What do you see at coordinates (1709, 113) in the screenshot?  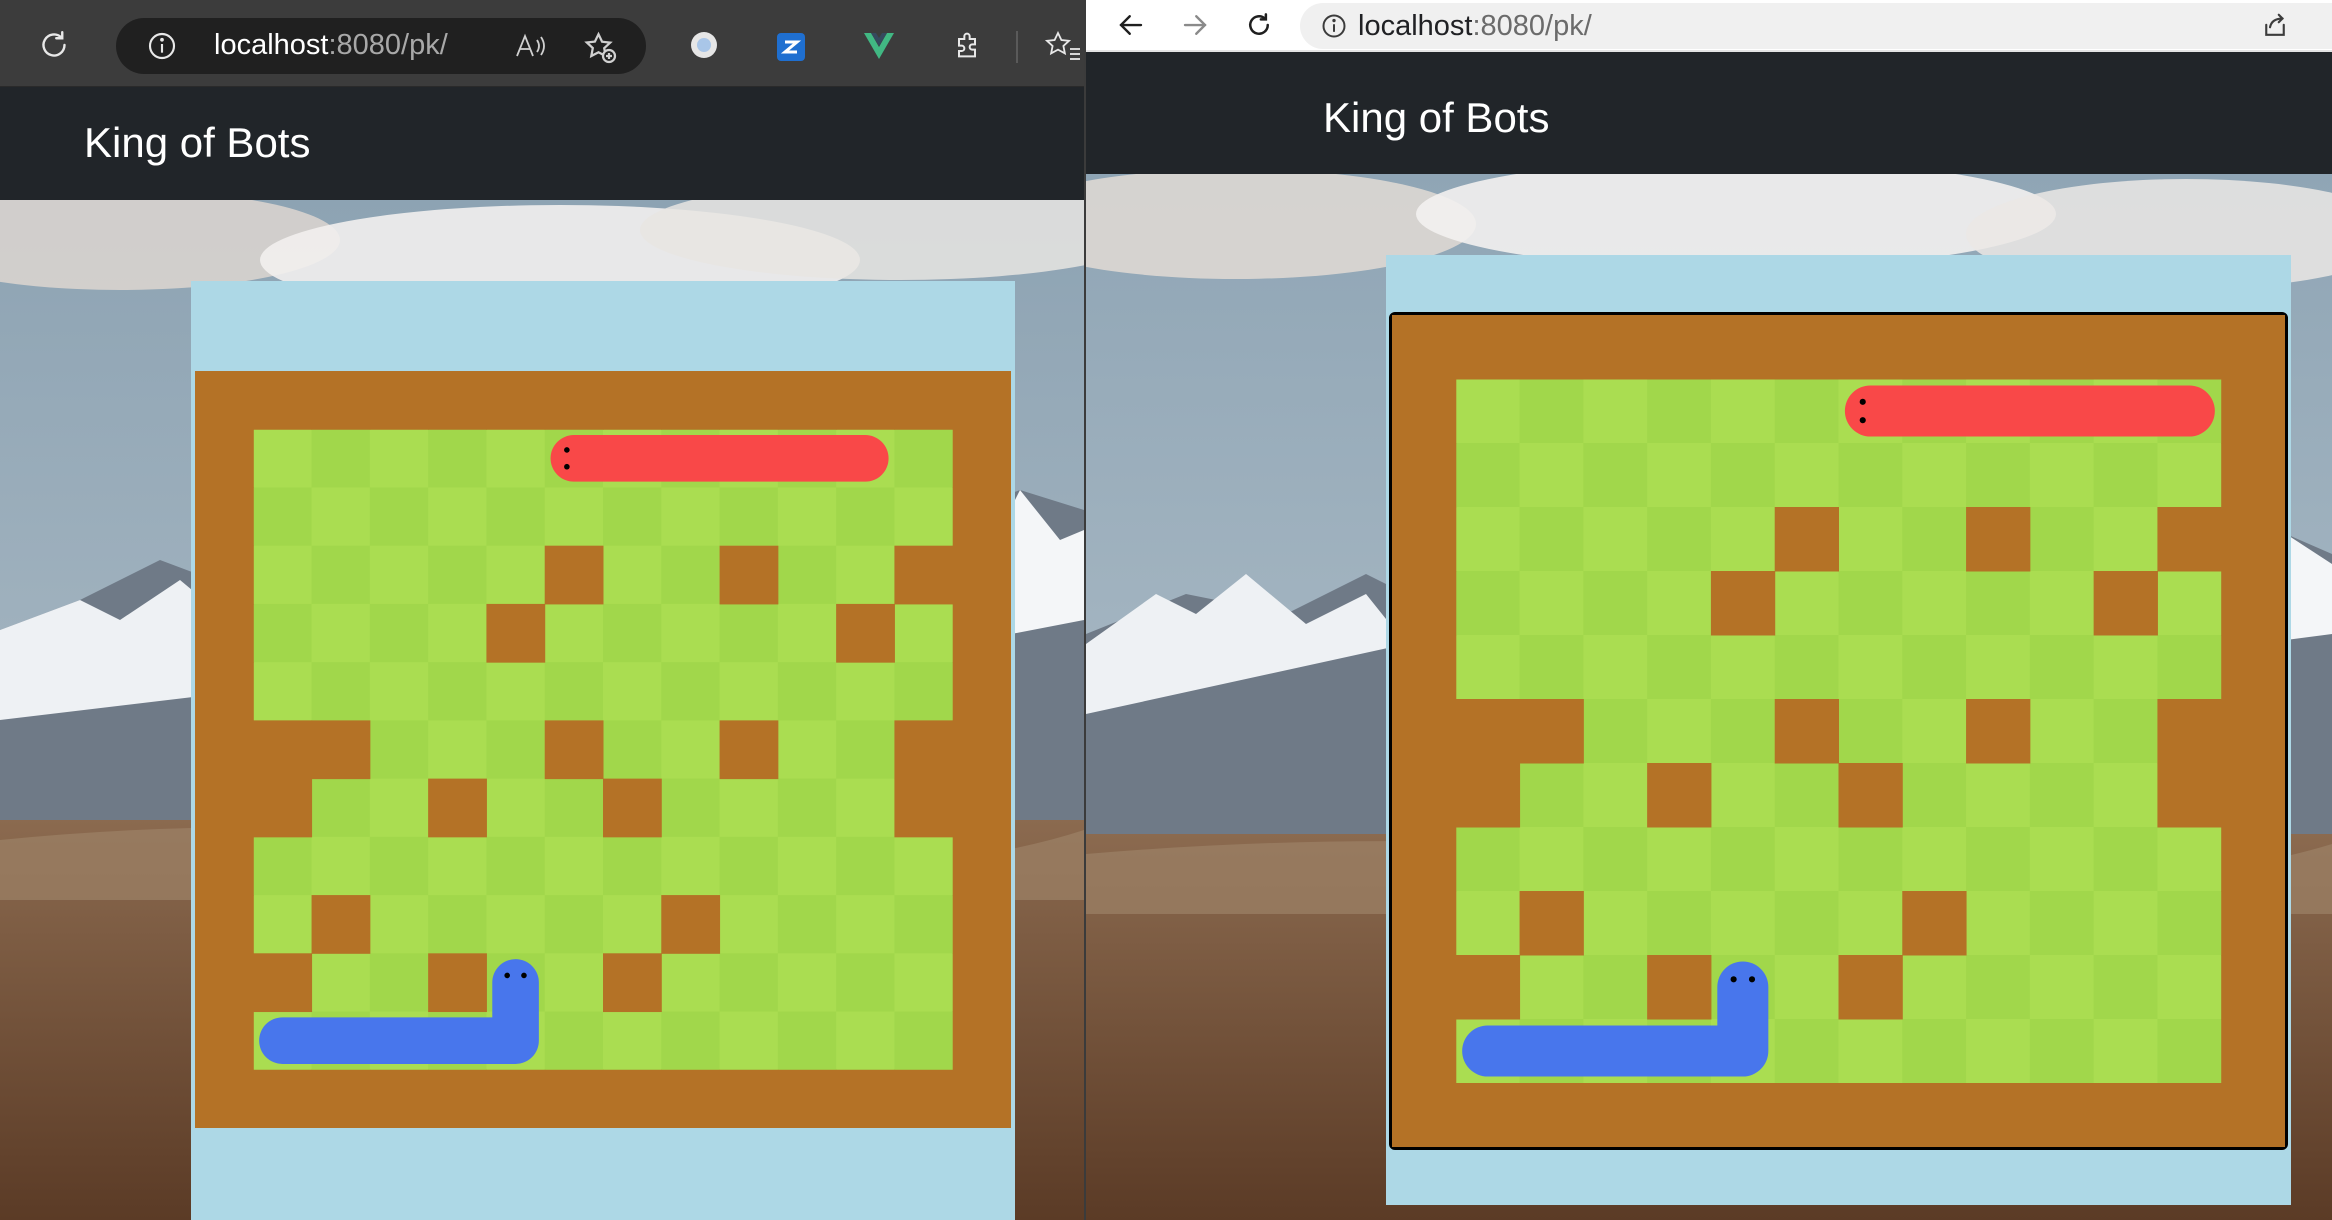 I see `navbar: King of Bots` at bounding box center [1709, 113].